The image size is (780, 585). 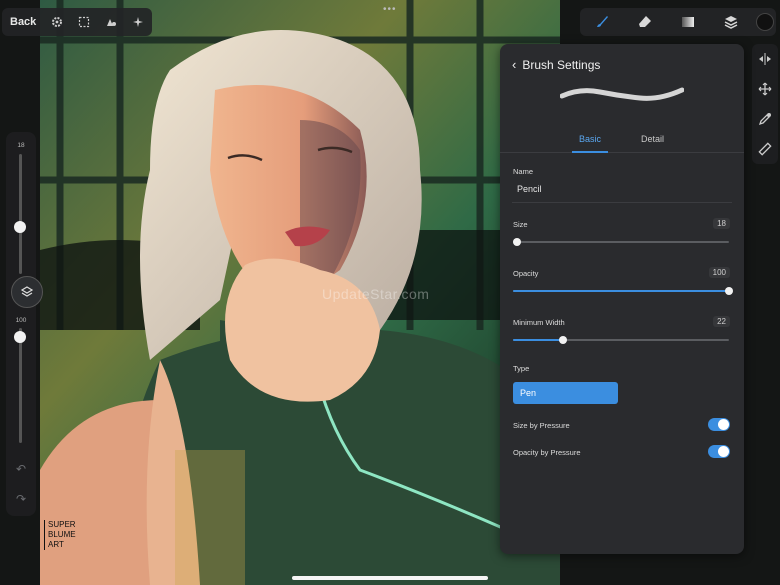 I want to click on right-toolbar, so click(x=765, y=104).